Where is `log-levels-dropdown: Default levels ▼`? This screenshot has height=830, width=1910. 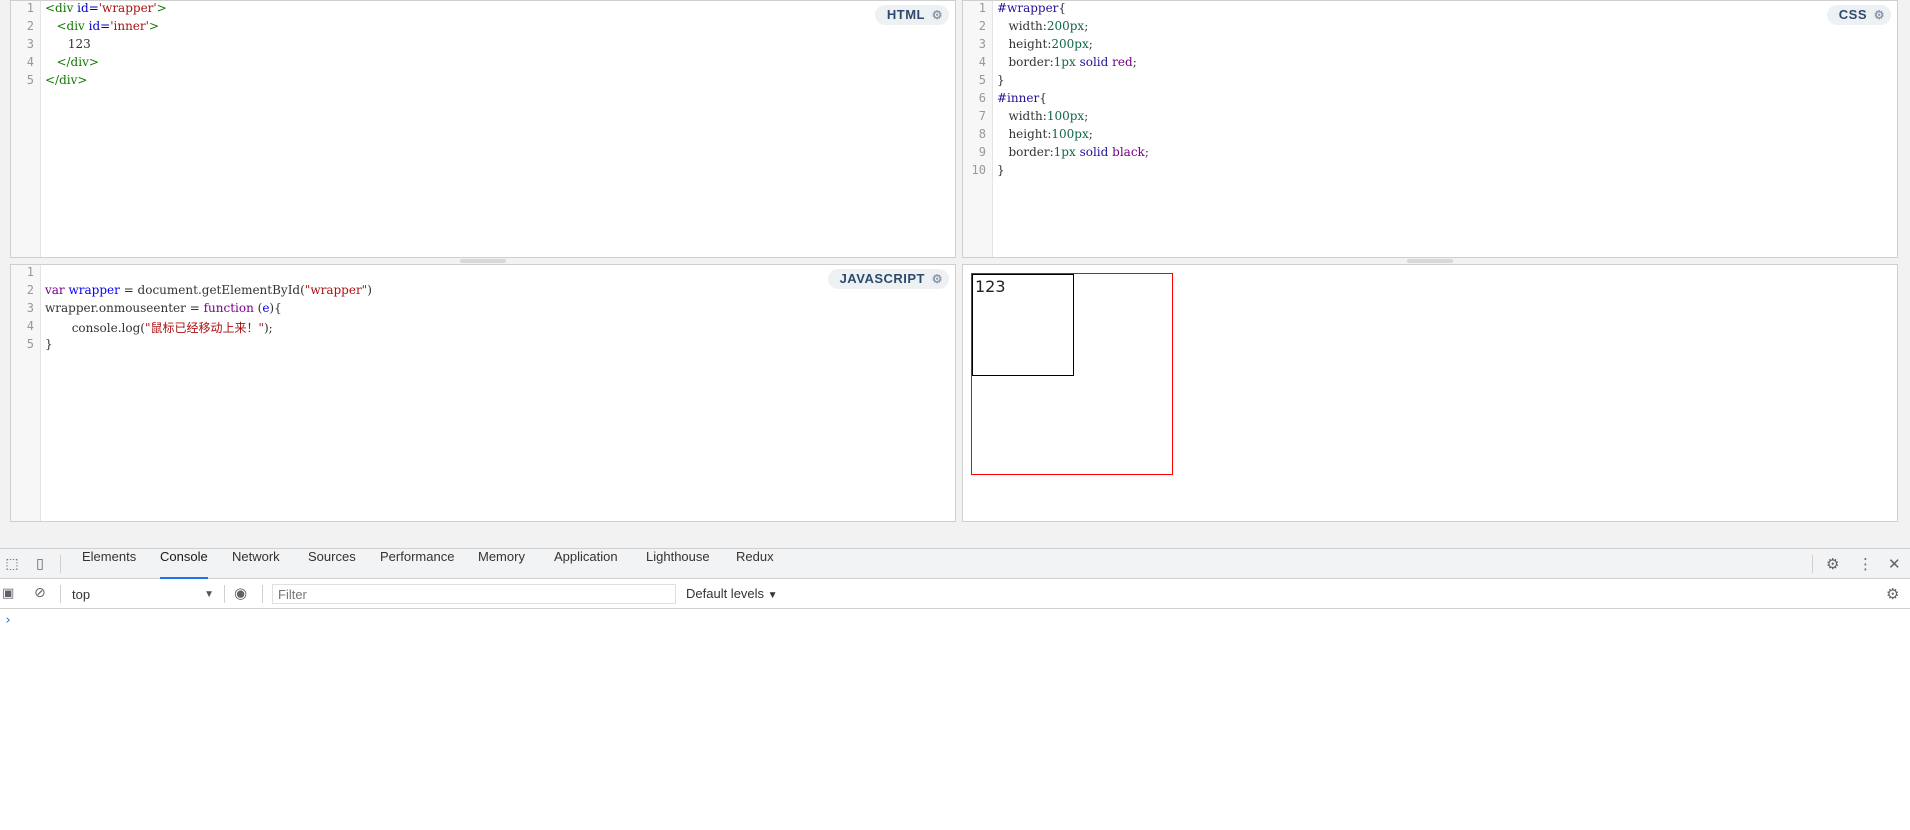 log-levels-dropdown: Default levels ▼ is located at coordinates (732, 595).